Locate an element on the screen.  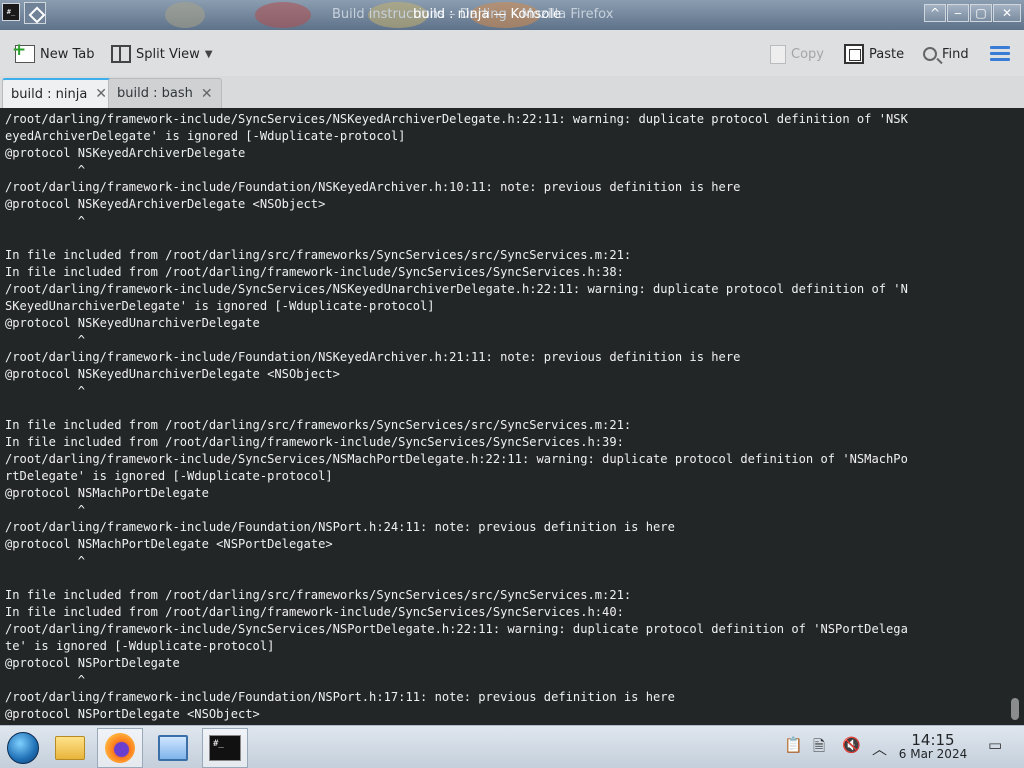
start-menu-button is located at coordinates (23, 748).